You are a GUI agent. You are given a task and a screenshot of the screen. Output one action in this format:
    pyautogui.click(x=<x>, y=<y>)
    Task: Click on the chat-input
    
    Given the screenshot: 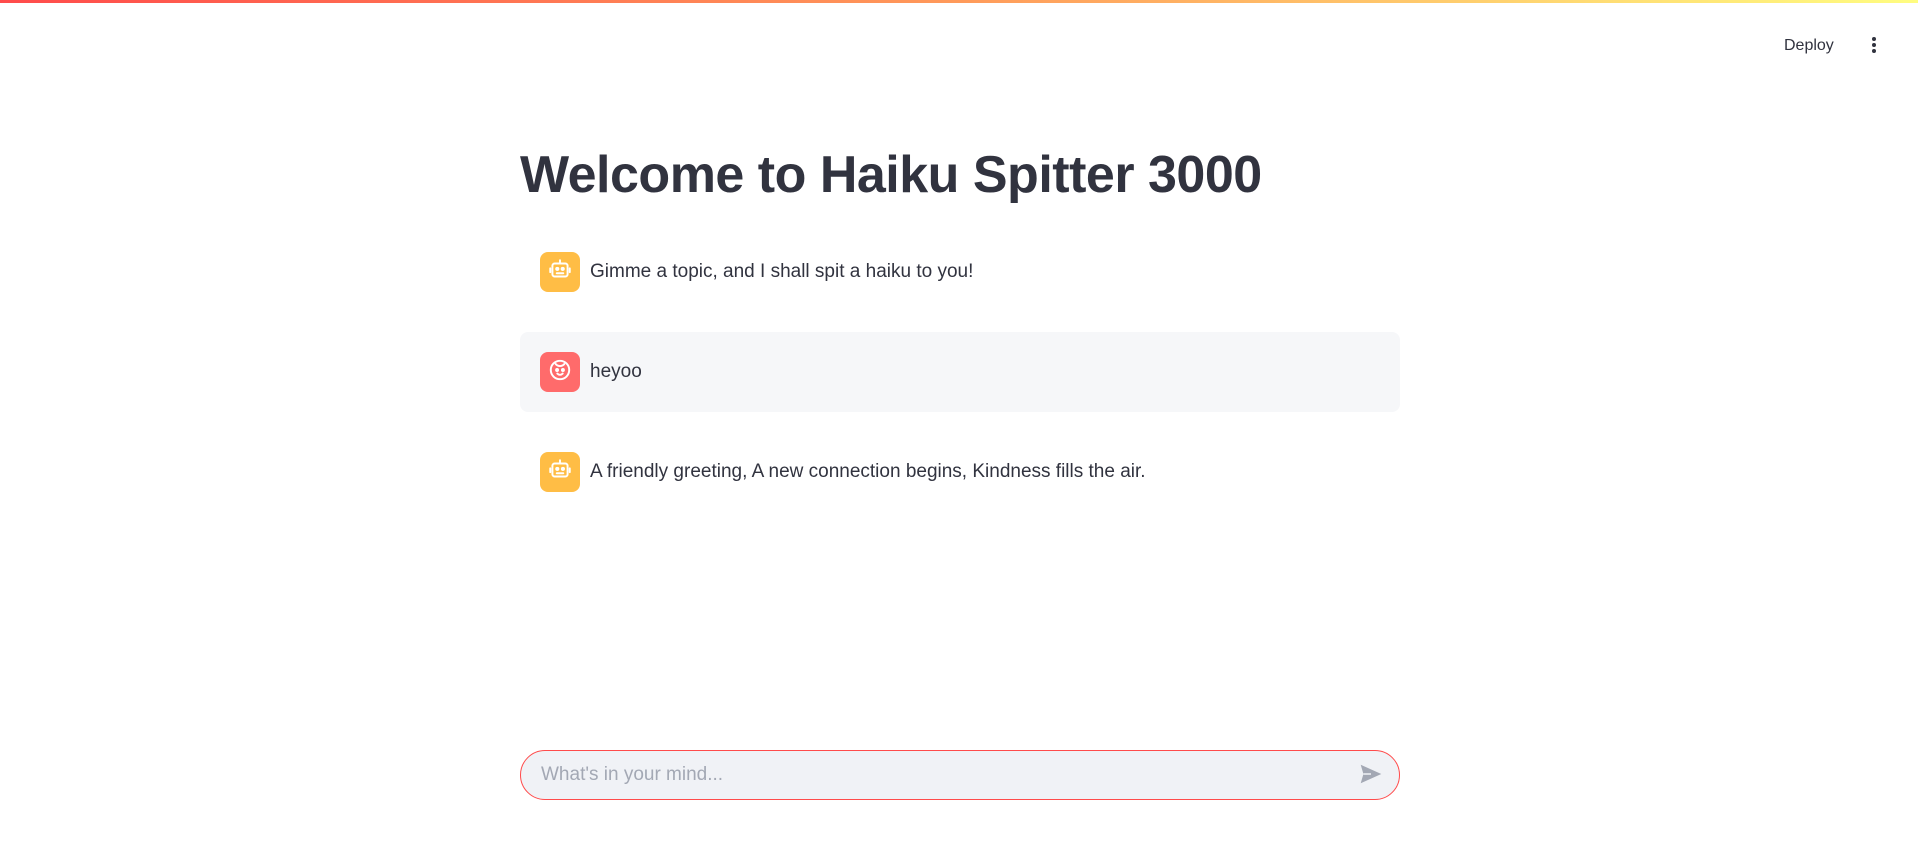 What is the action you would take?
    pyautogui.click(x=935, y=775)
    